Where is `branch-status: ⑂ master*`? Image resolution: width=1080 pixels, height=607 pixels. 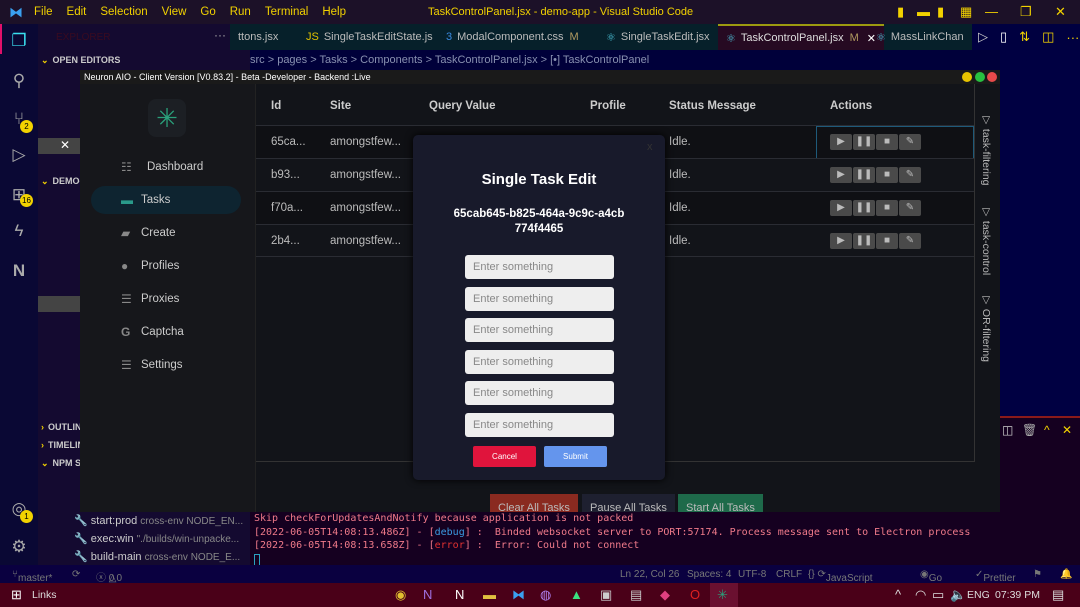 branch-status: ⑂ master* is located at coordinates (32, 576).